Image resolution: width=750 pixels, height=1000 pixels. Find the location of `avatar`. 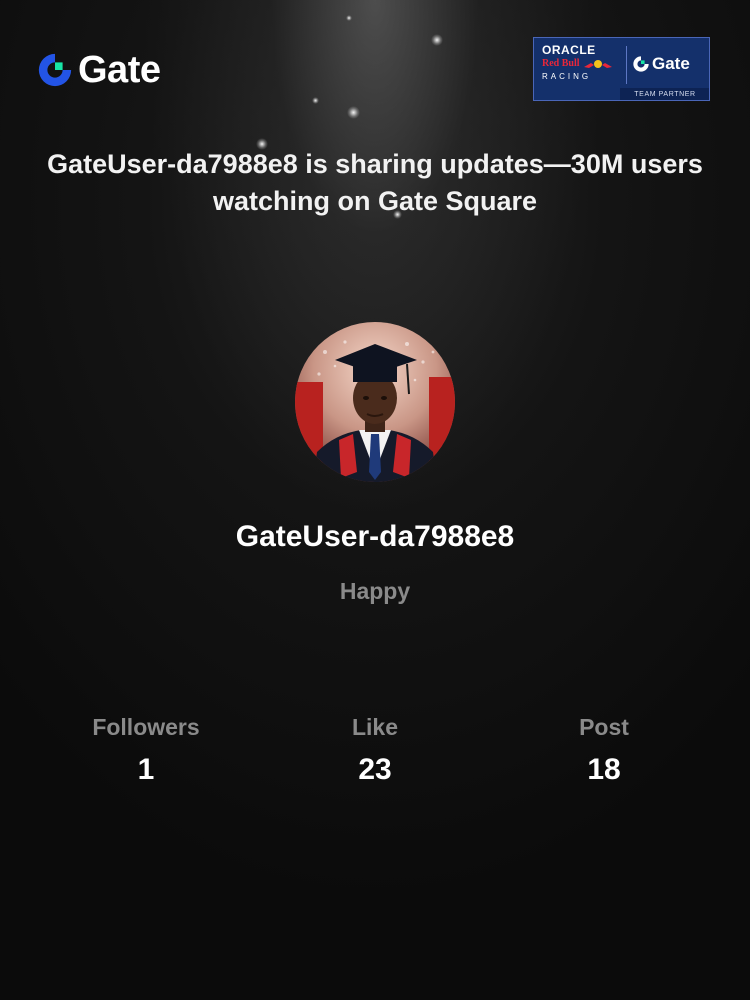

avatar is located at coordinates (375, 402).